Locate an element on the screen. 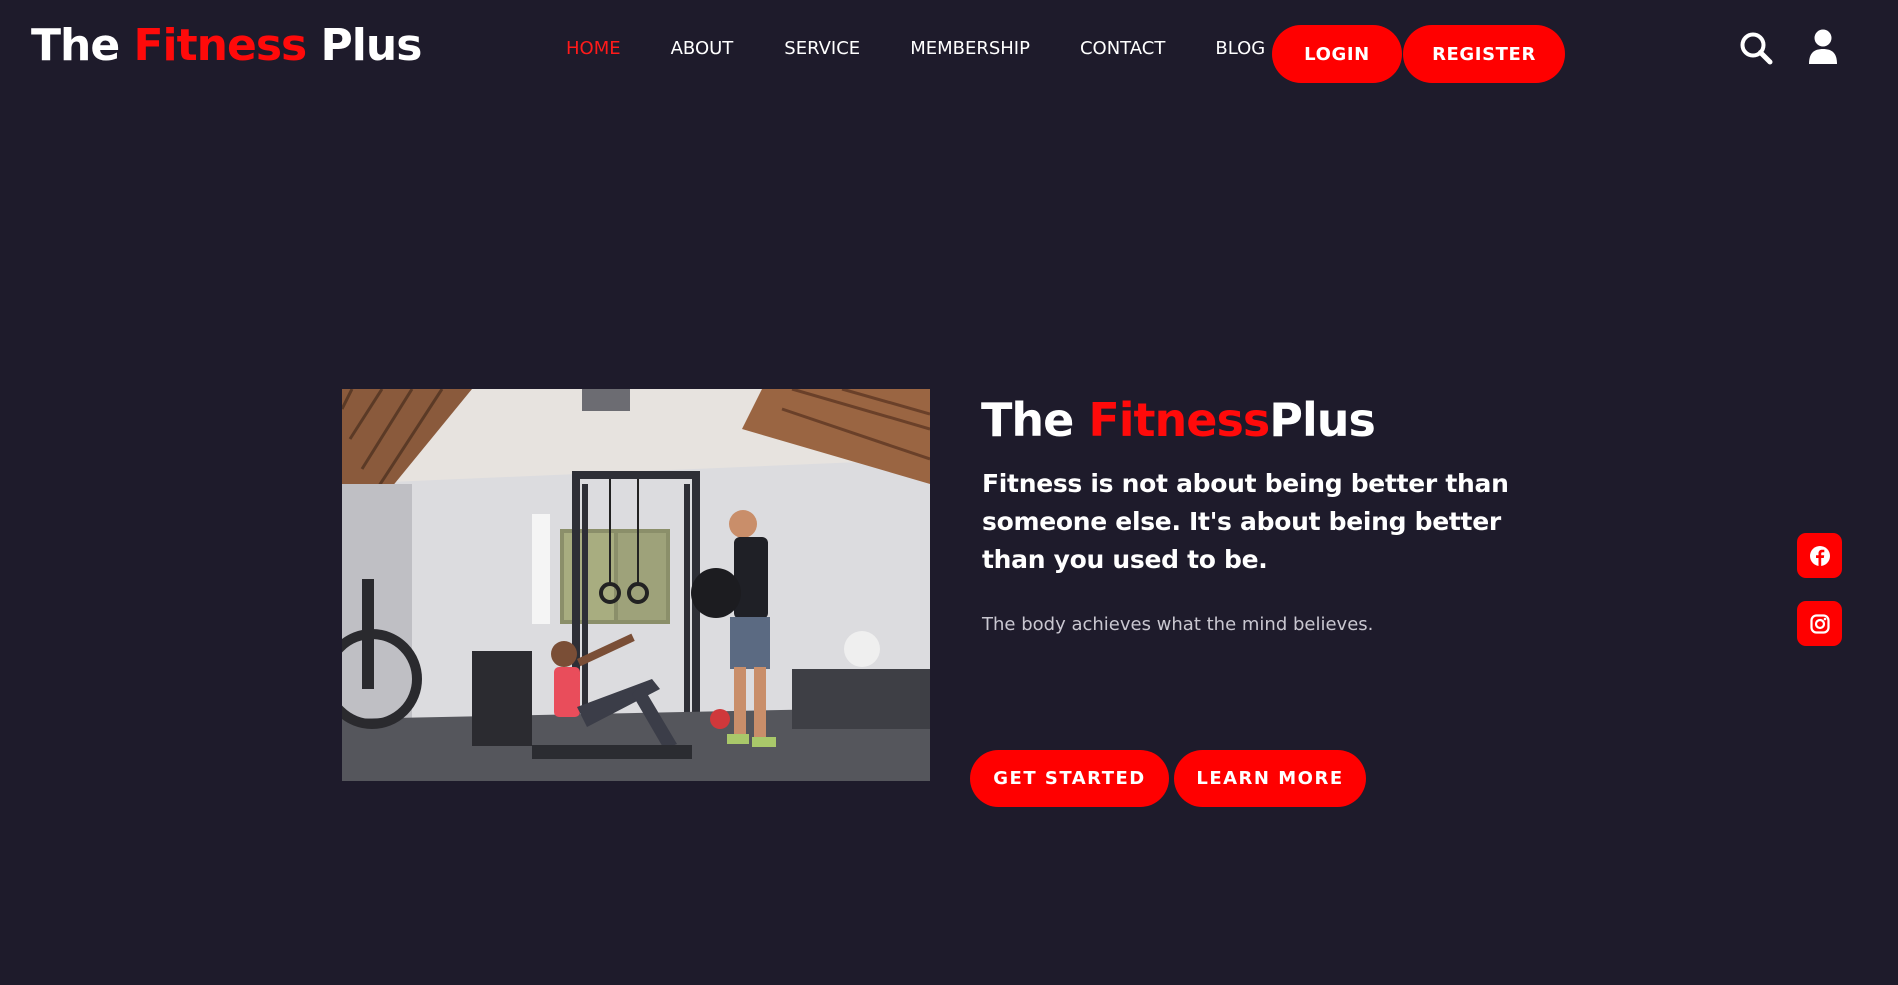 Image resolution: width=1898 pixels, height=985 pixels. register-button: REGISTER is located at coordinates (1484, 54).